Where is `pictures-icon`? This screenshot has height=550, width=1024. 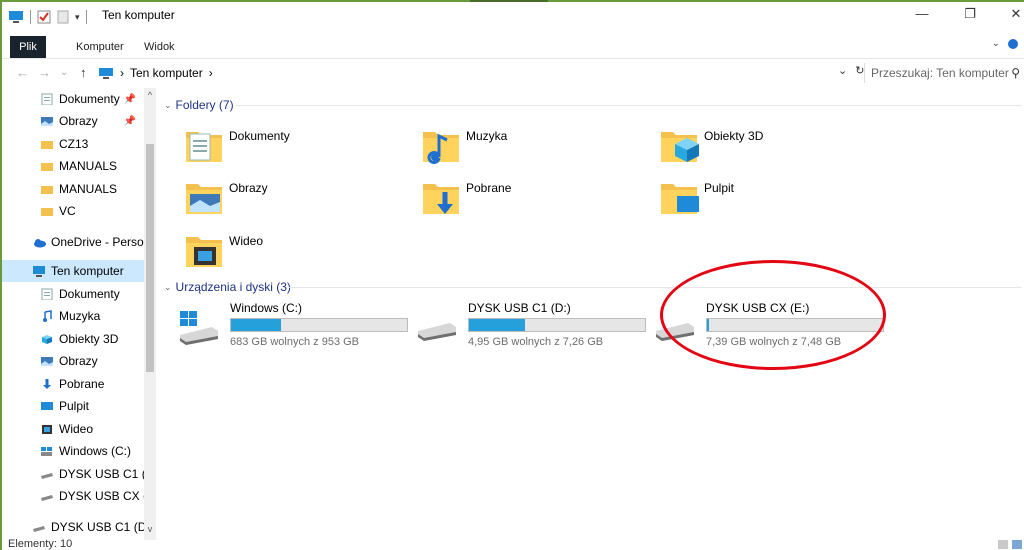
pictures-icon is located at coordinates (47, 361).